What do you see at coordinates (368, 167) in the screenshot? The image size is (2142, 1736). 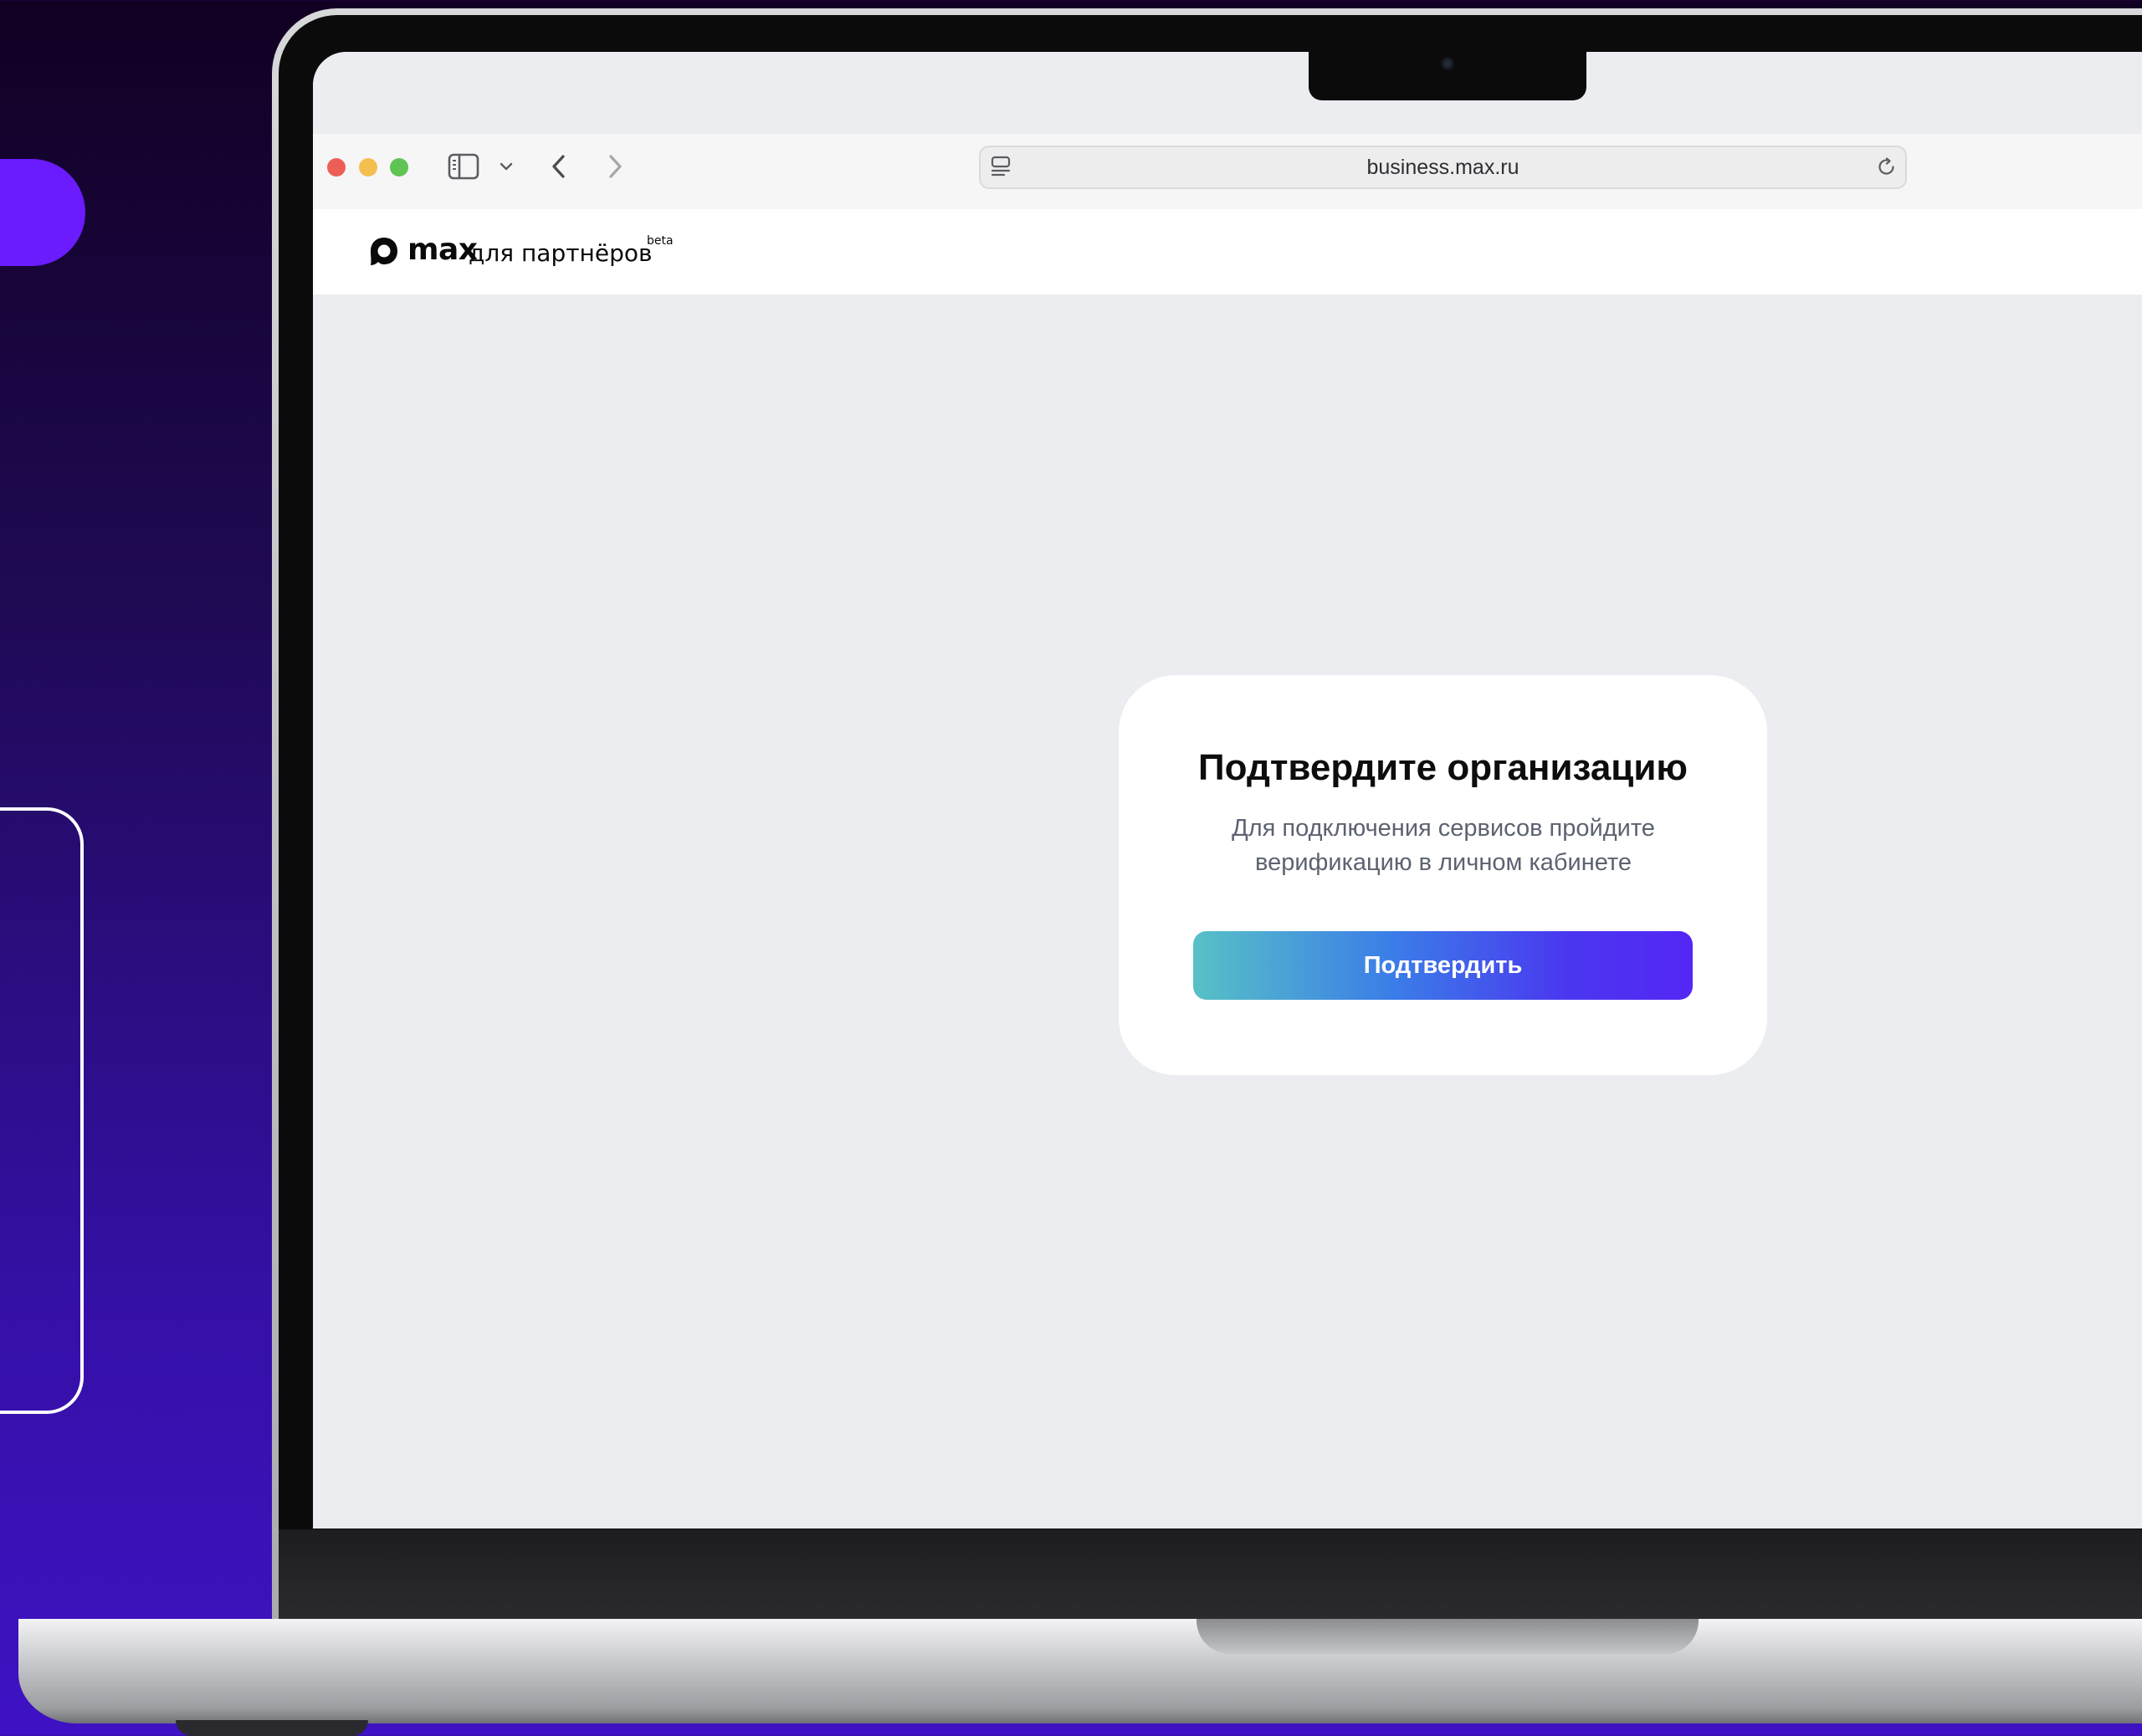 I see `minimize-window-button` at bounding box center [368, 167].